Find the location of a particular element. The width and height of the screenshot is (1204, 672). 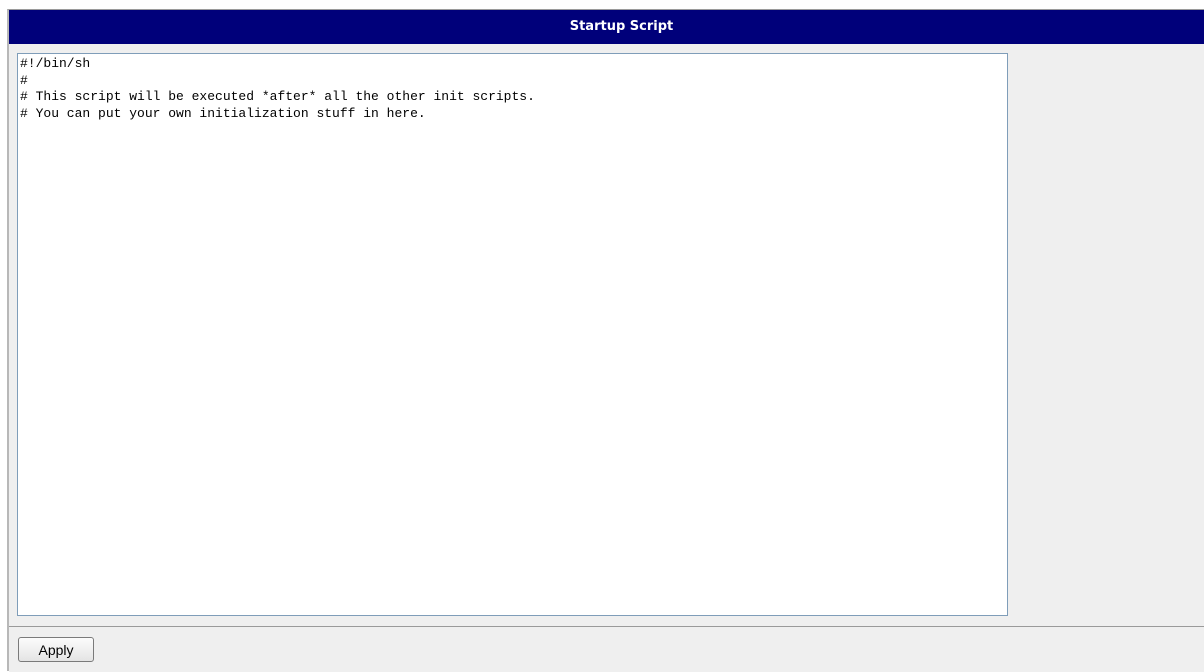

apply-button: Apply is located at coordinates (56, 649).